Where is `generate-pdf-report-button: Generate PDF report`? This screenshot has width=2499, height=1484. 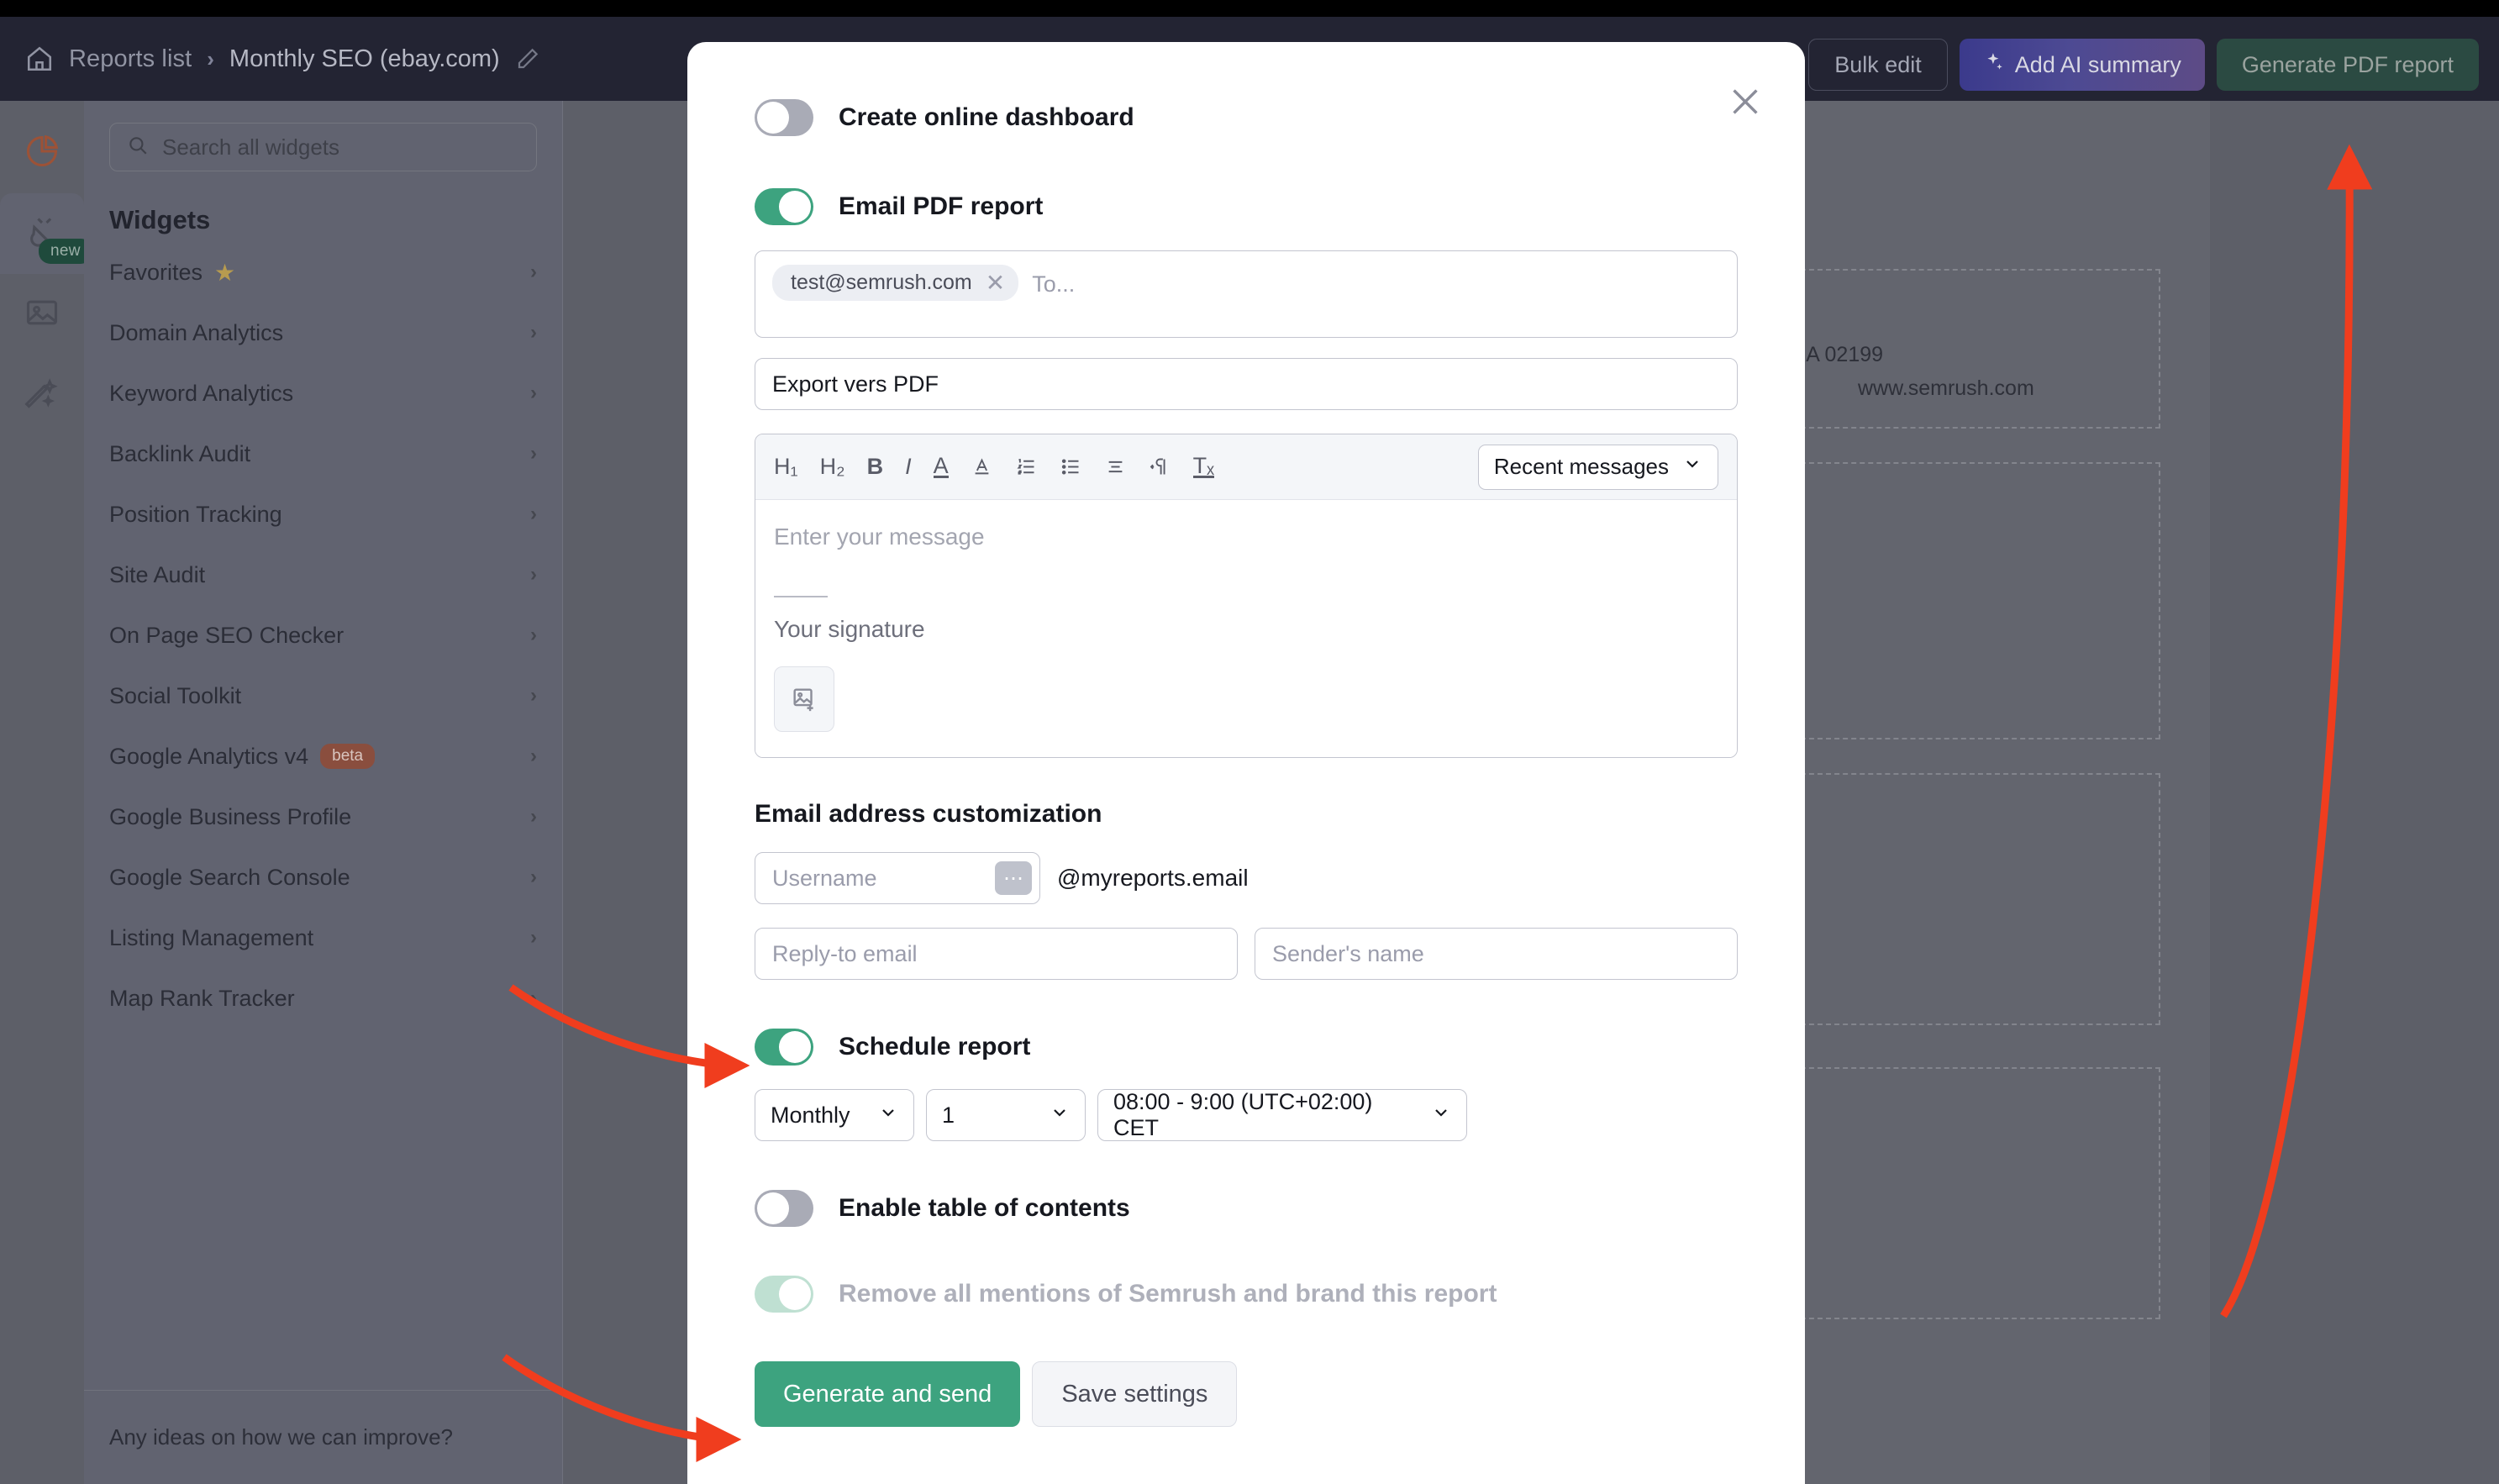
generate-pdf-report-button: Generate PDF report is located at coordinates (2347, 65).